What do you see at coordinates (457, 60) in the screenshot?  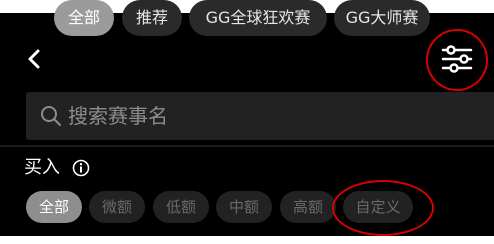 I see `annotation-circle-filter` at bounding box center [457, 60].